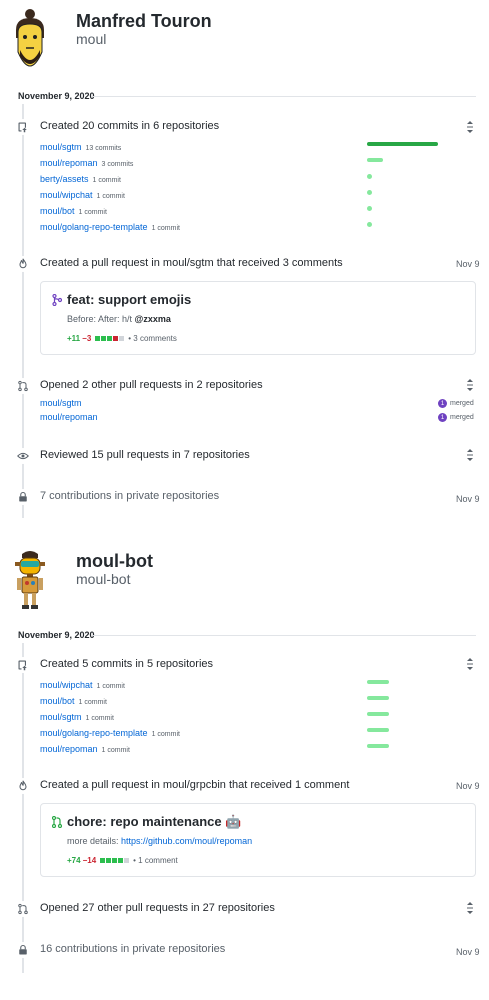  I want to click on comment-count: • 3 comments, so click(152, 338).